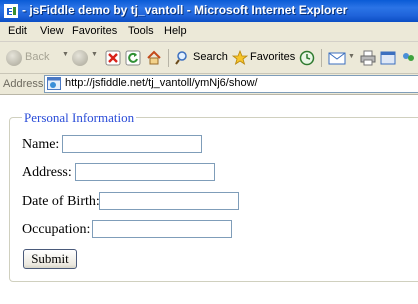  Describe the element at coordinates (54, 83) in the screenshot. I see `page-icon` at that location.